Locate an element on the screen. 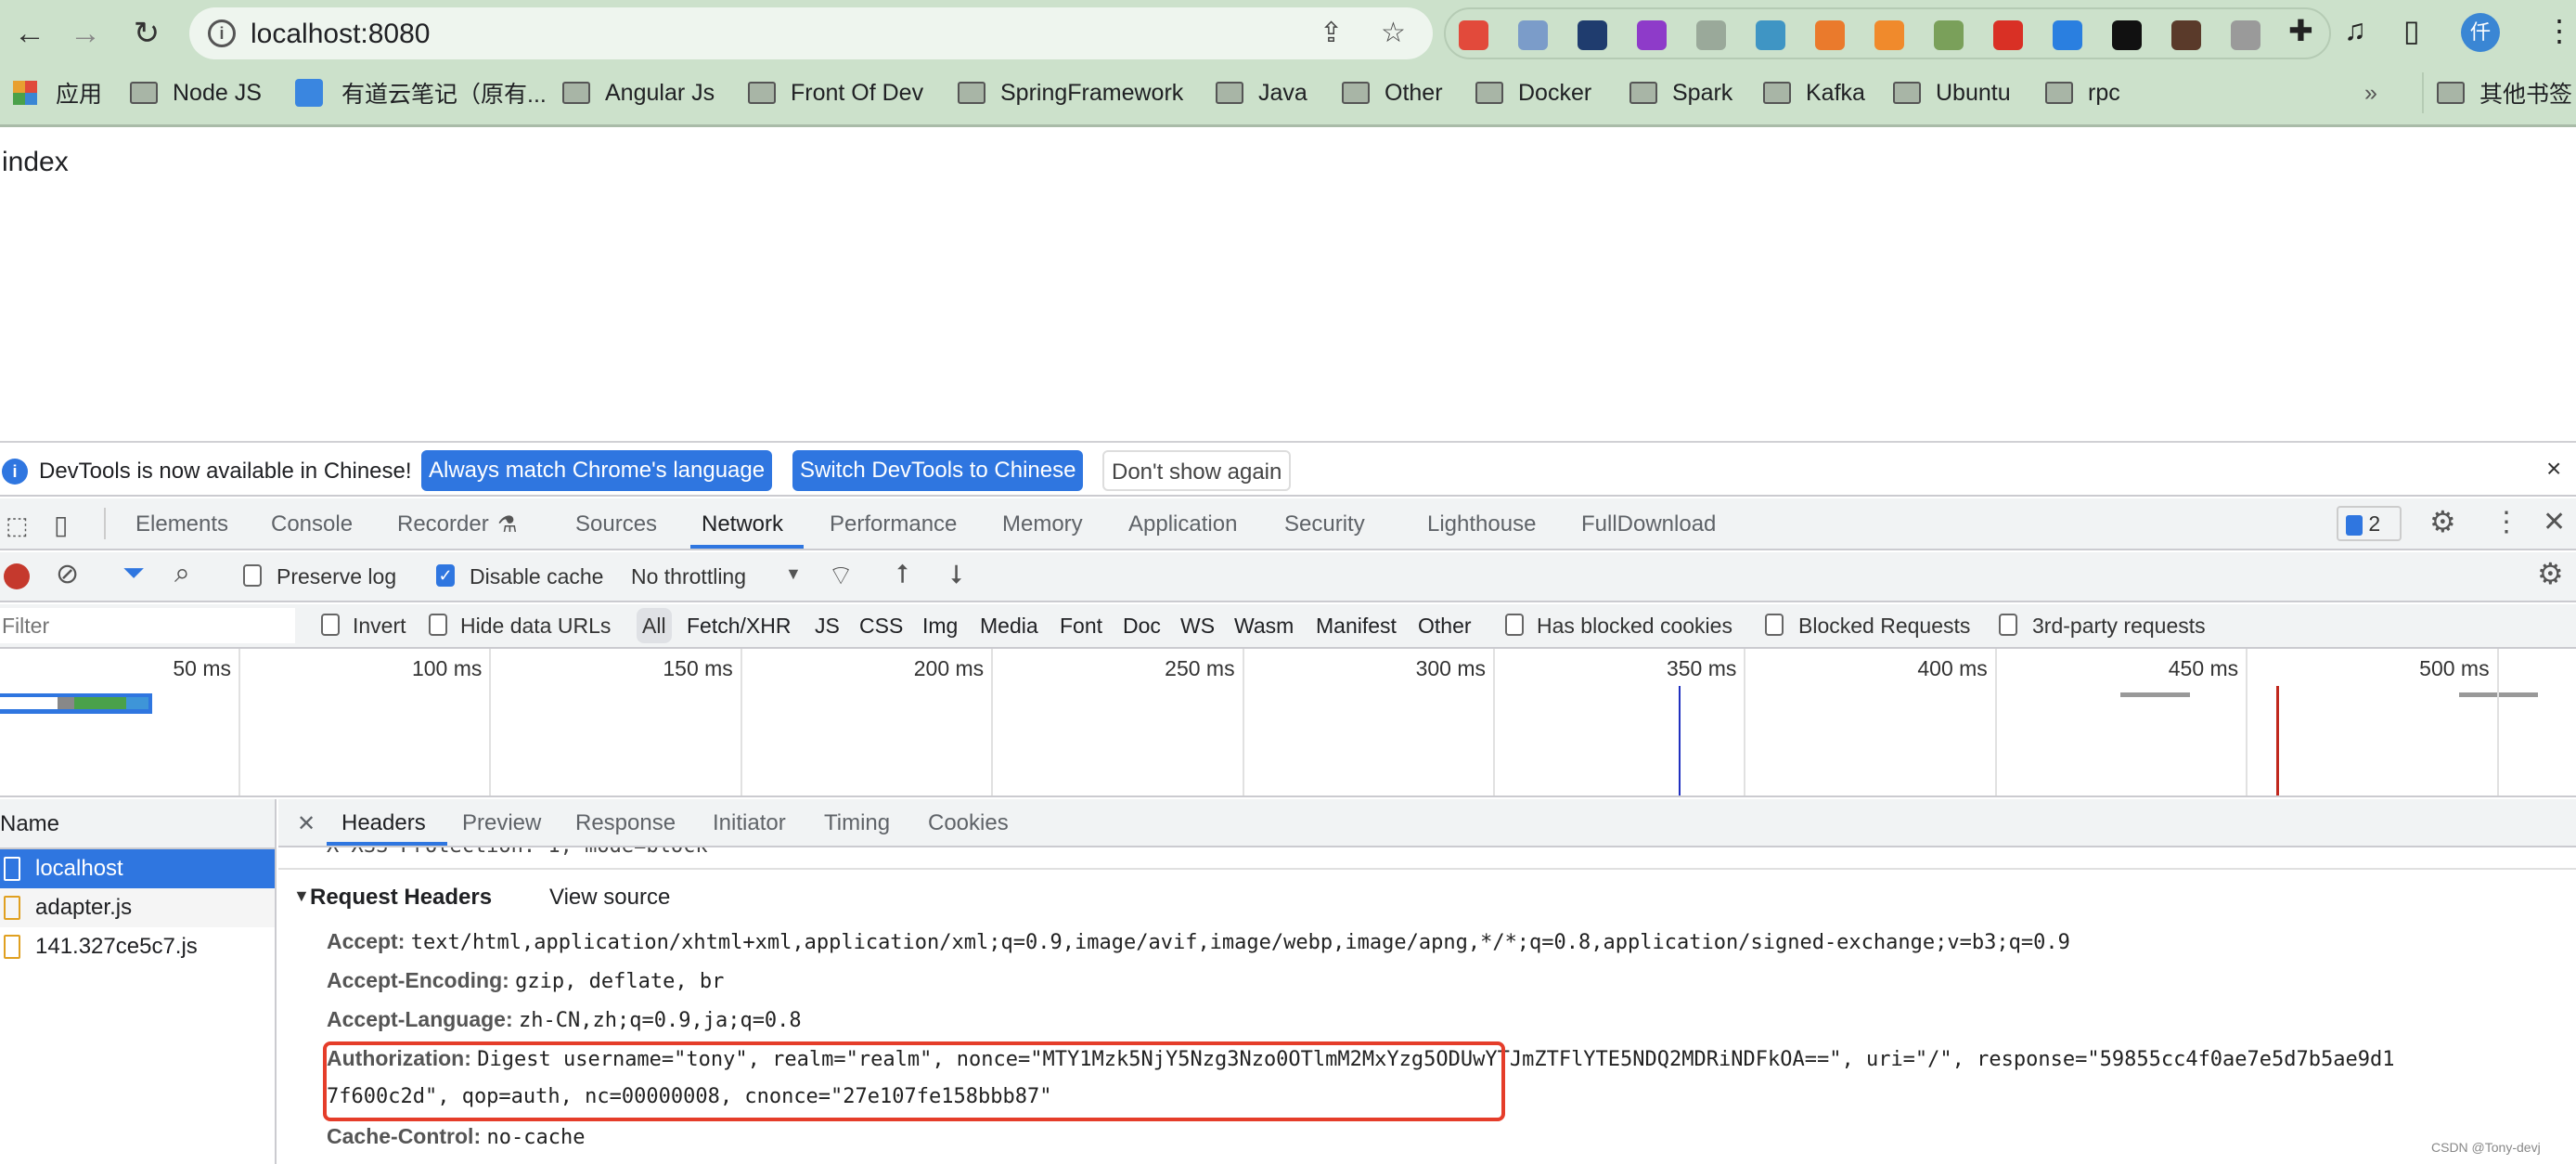 Image resolution: width=2576 pixels, height=1164 pixels. import-har-icon: ⭡ is located at coordinates (902, 575).